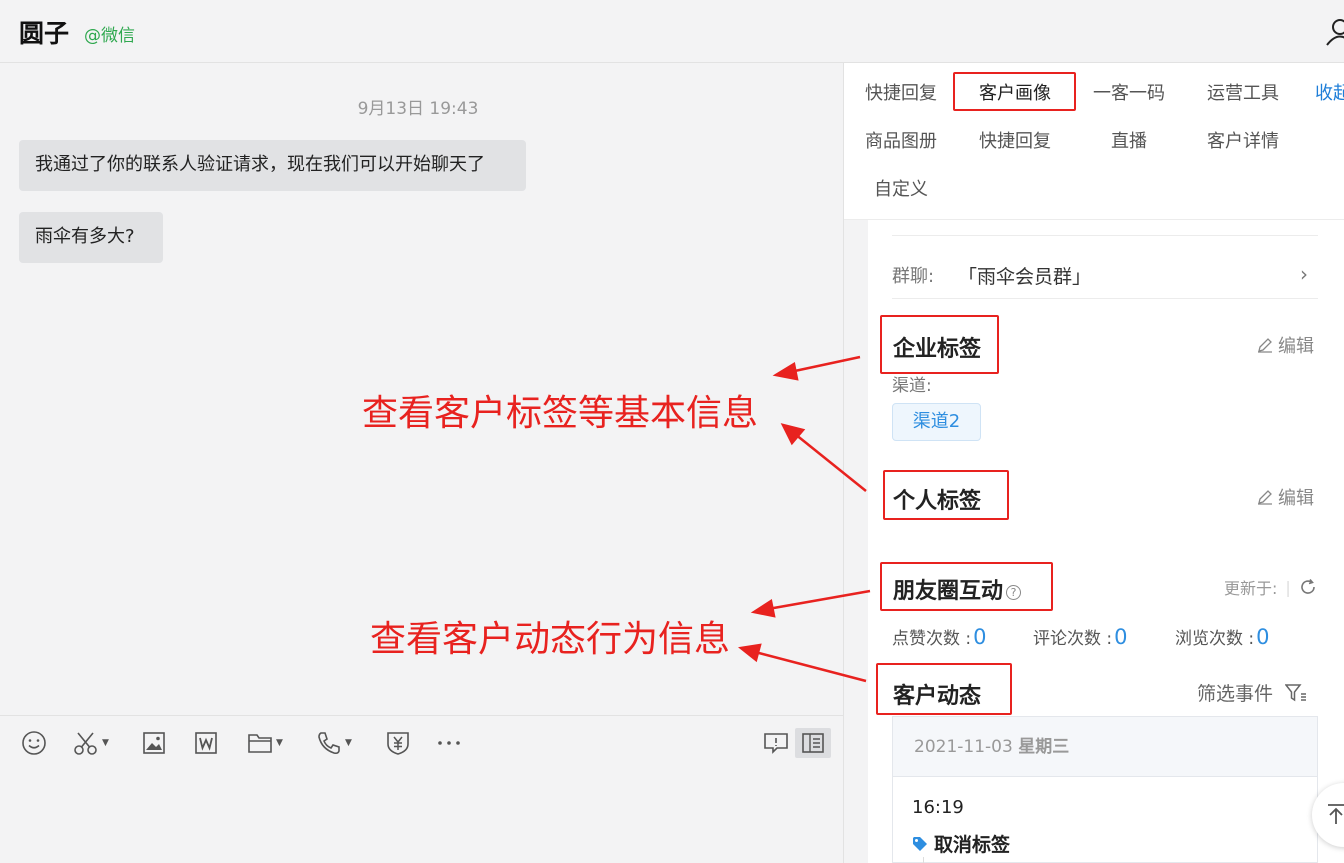 The image size is (1344, 863). Describe the element at coordinates (1024, 275) in the screenshot. I see `group-chat-name: 「雨伞会员群」` at that location.